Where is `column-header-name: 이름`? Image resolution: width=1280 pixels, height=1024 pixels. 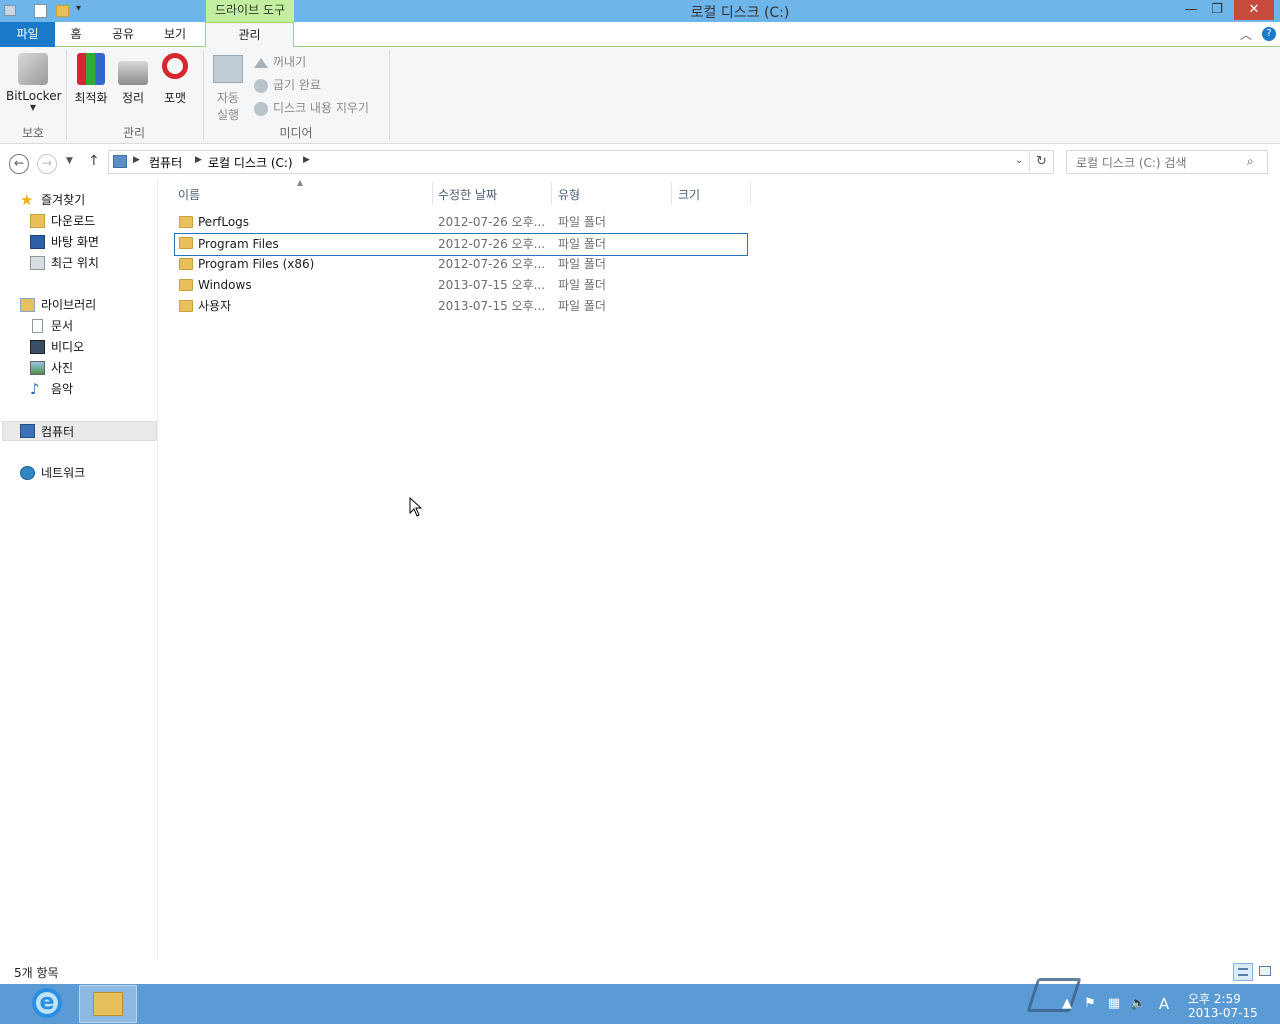 column-header-name: 이름 is located at coordinates (189, 194).